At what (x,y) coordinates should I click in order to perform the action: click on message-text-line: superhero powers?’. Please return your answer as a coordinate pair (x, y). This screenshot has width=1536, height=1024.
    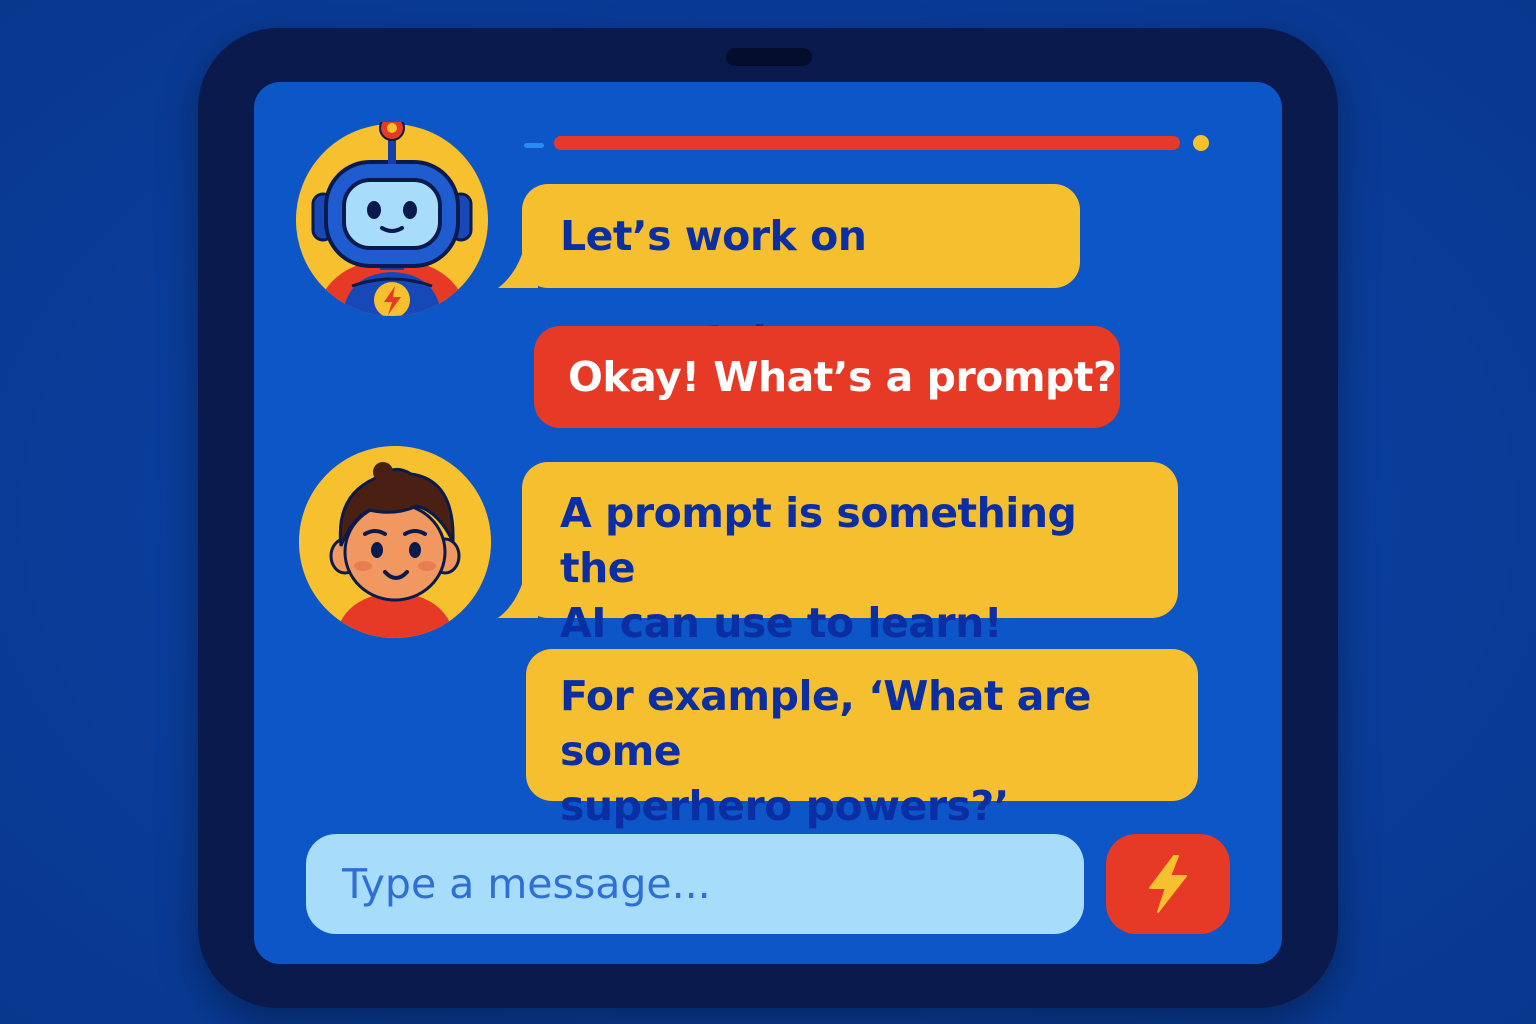
    Looking at the image, I should click on (784, 806).